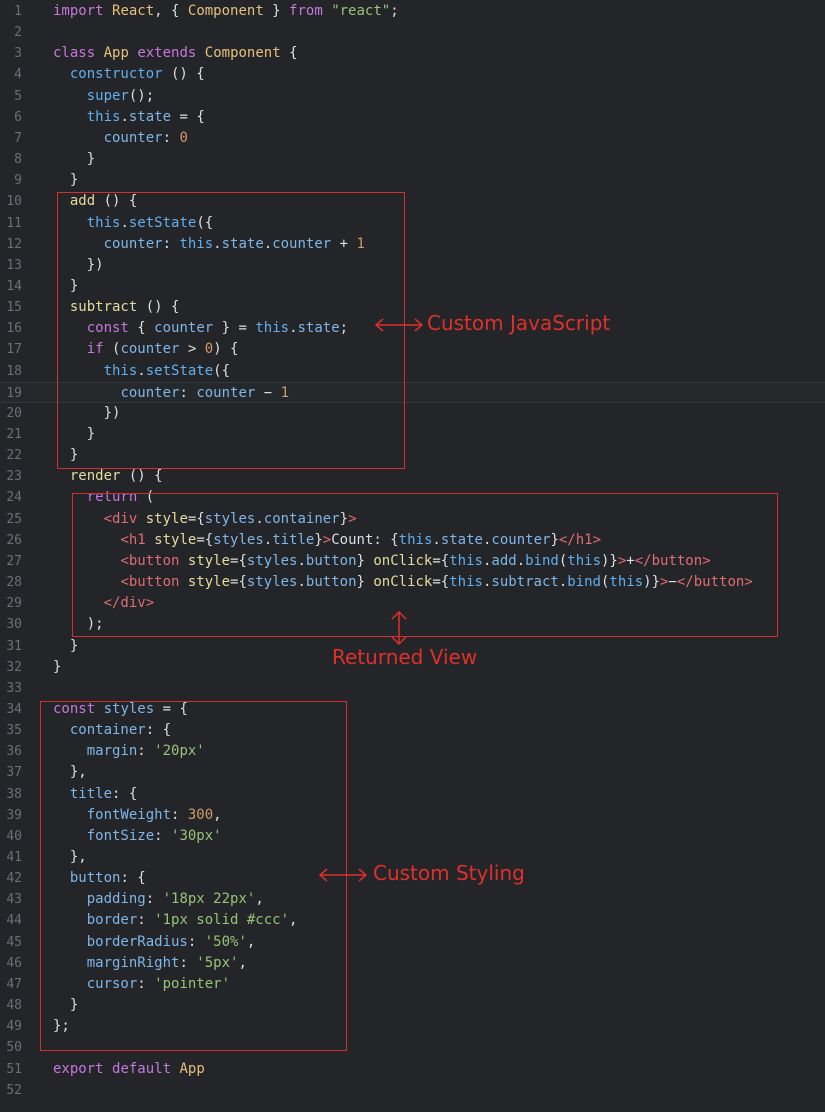 The height and width of the screenshot is (1112, 825). I want to click on code-line: 6 this.state = {, so click(412, 117).